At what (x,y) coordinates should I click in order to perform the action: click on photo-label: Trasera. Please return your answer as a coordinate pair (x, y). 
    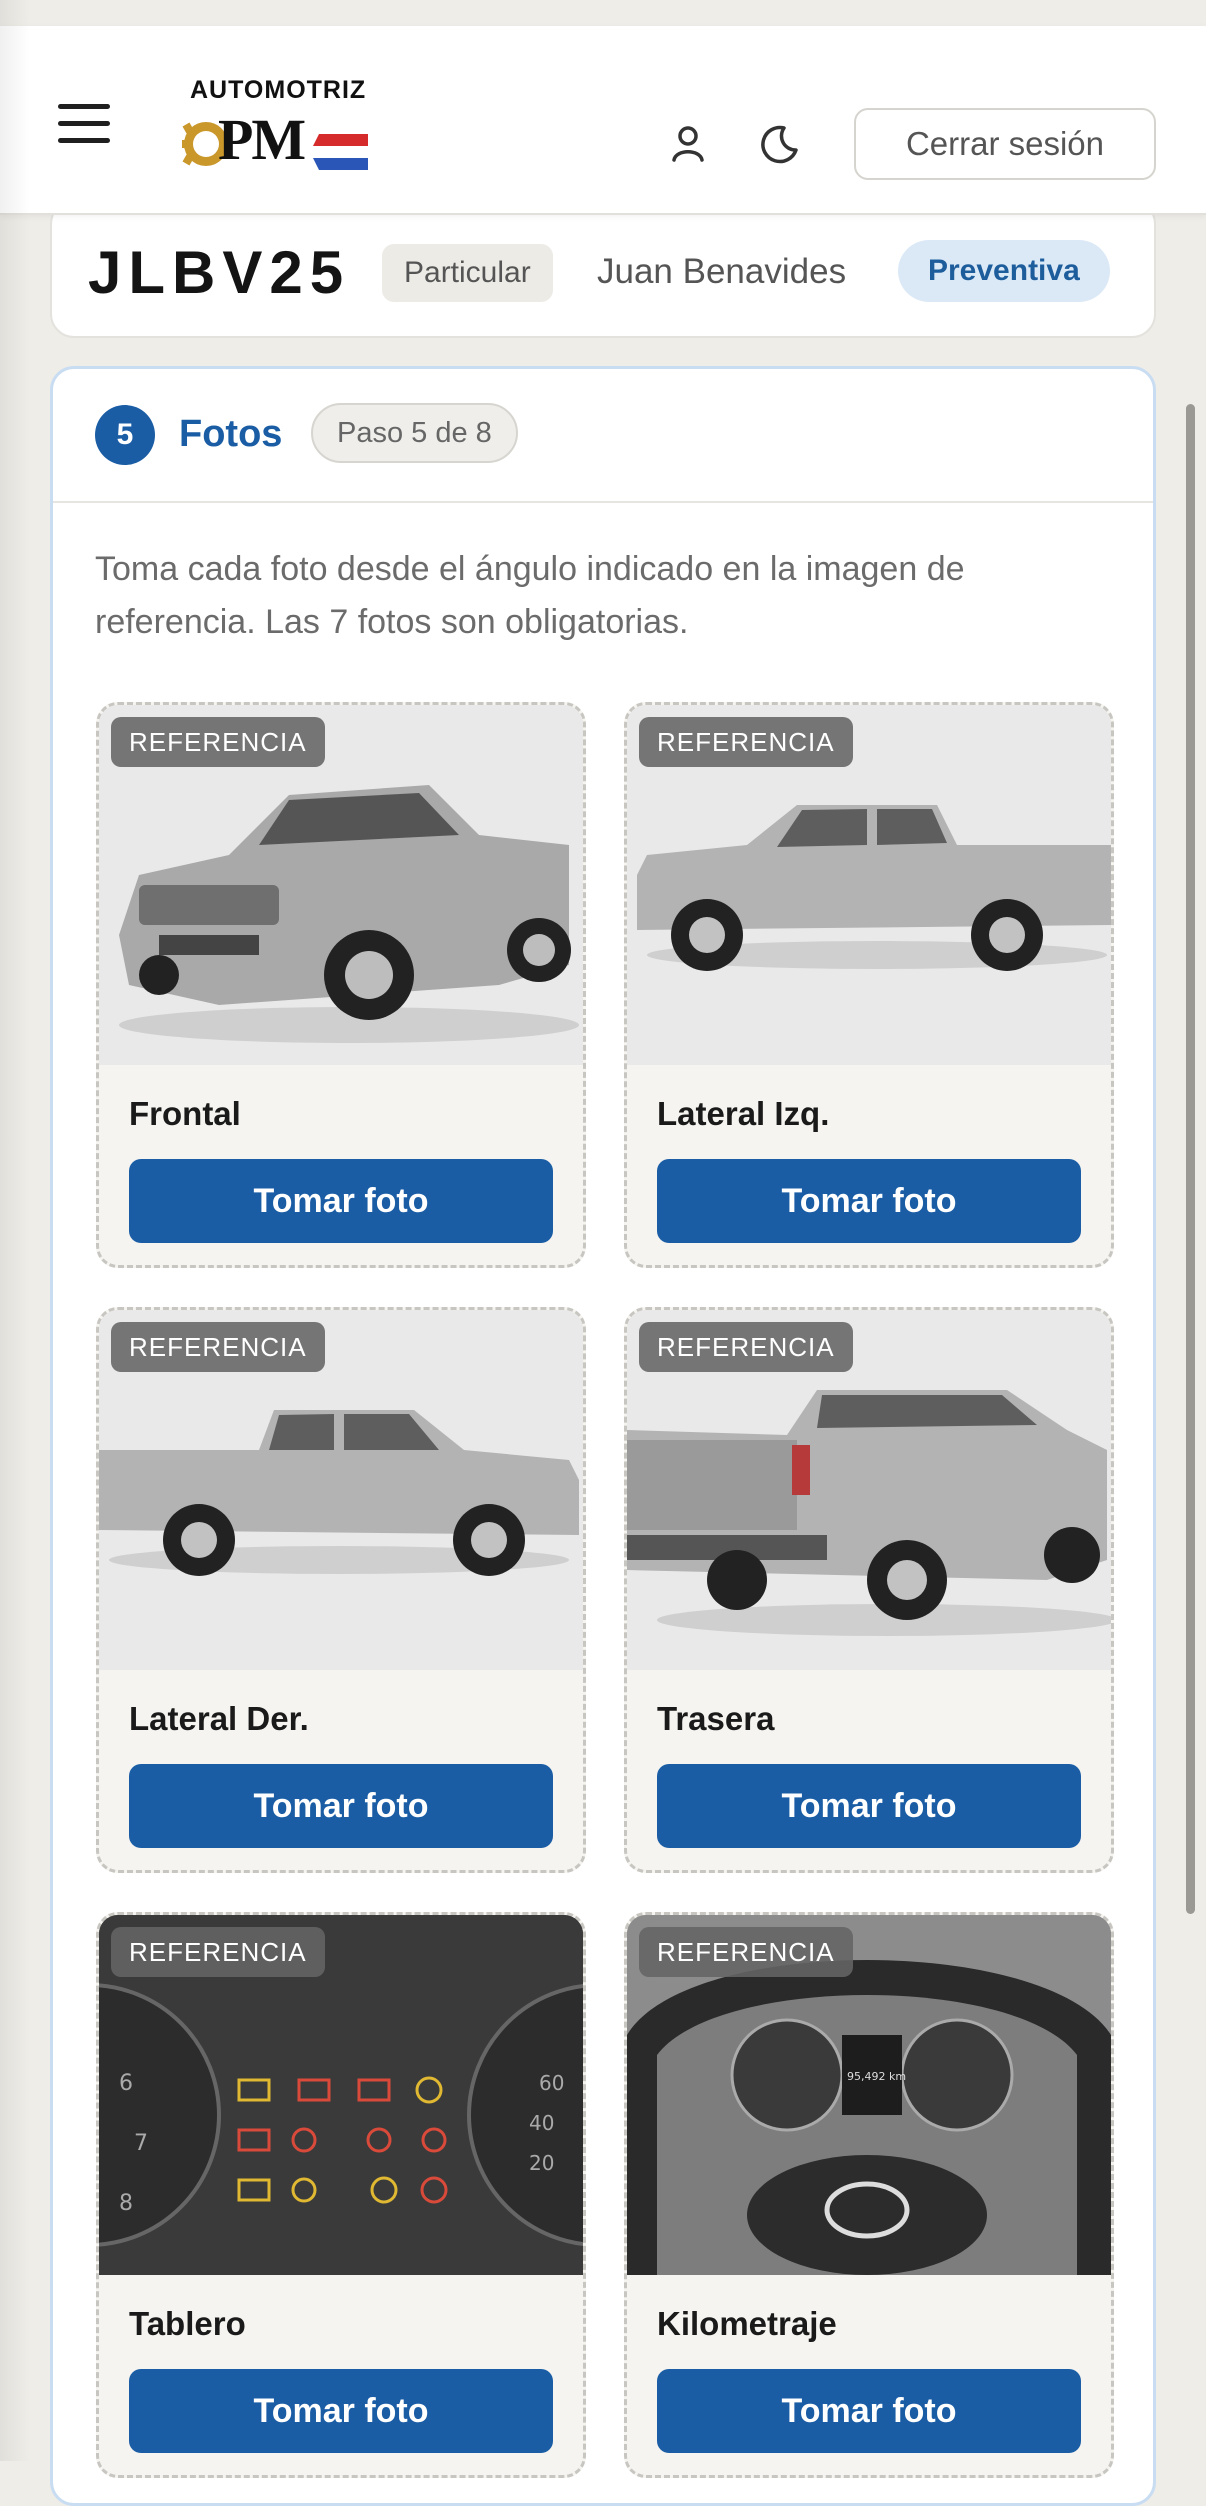
    Looking at the image, I should click on (716, 1718).